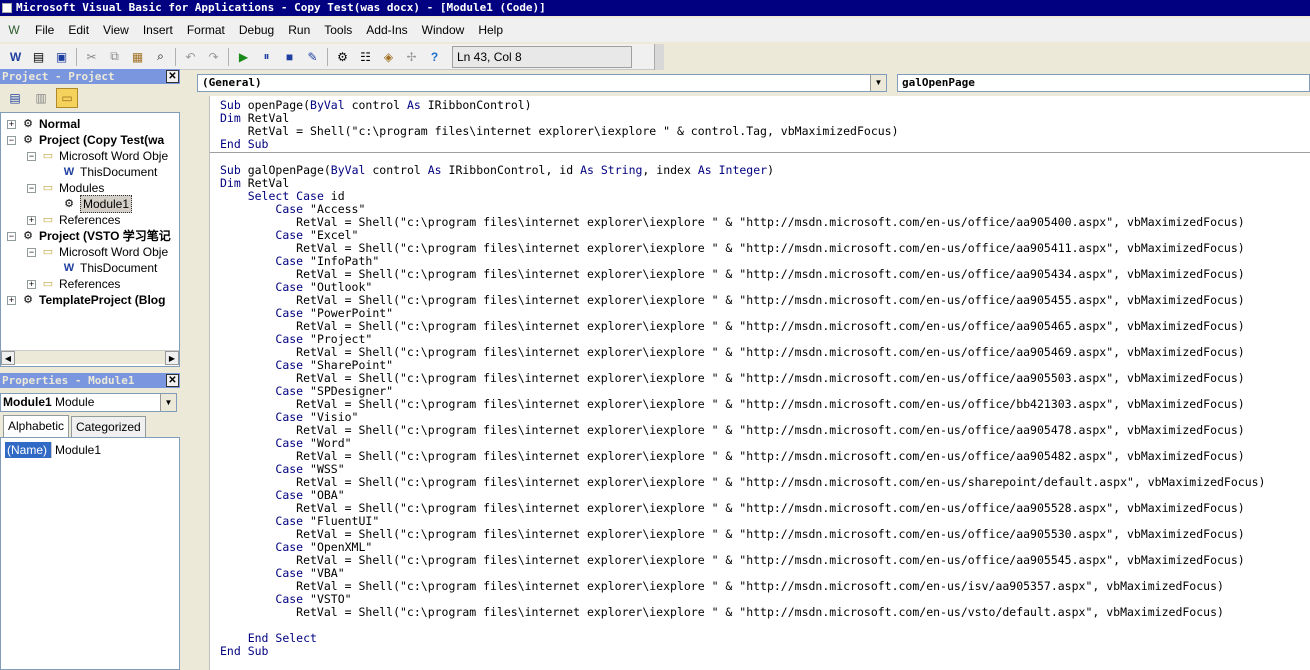  Describe the element at coordinates (65, 188) in the screenshot. I see `tree-node: − ▭ Modules` at that location.